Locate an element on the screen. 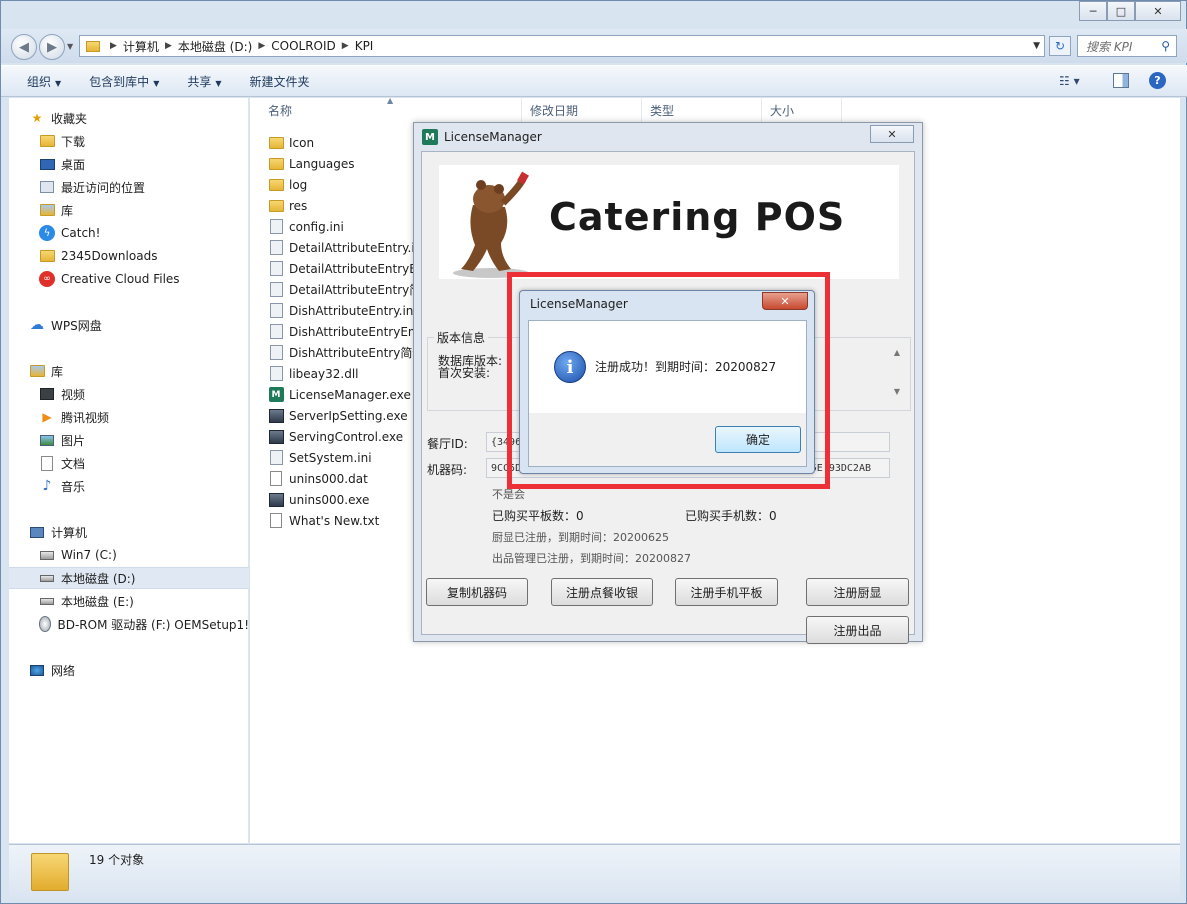 The width and height of the screenshot is (1187, 904). file-row: DetailAttributeEntryEn is located at coordinates (342, 268).